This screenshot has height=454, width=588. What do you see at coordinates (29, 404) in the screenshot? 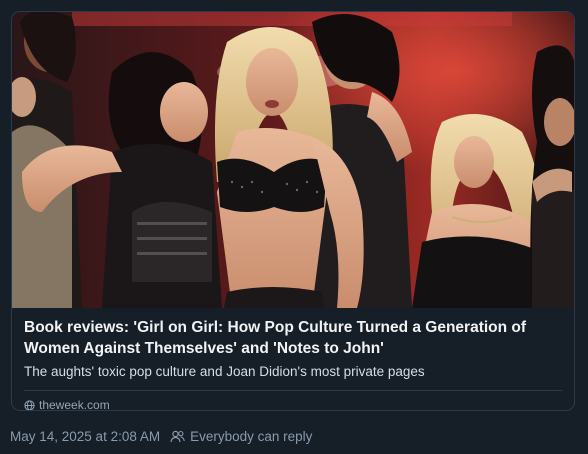
I see `globe-icon` at bounding box center [29, 404].